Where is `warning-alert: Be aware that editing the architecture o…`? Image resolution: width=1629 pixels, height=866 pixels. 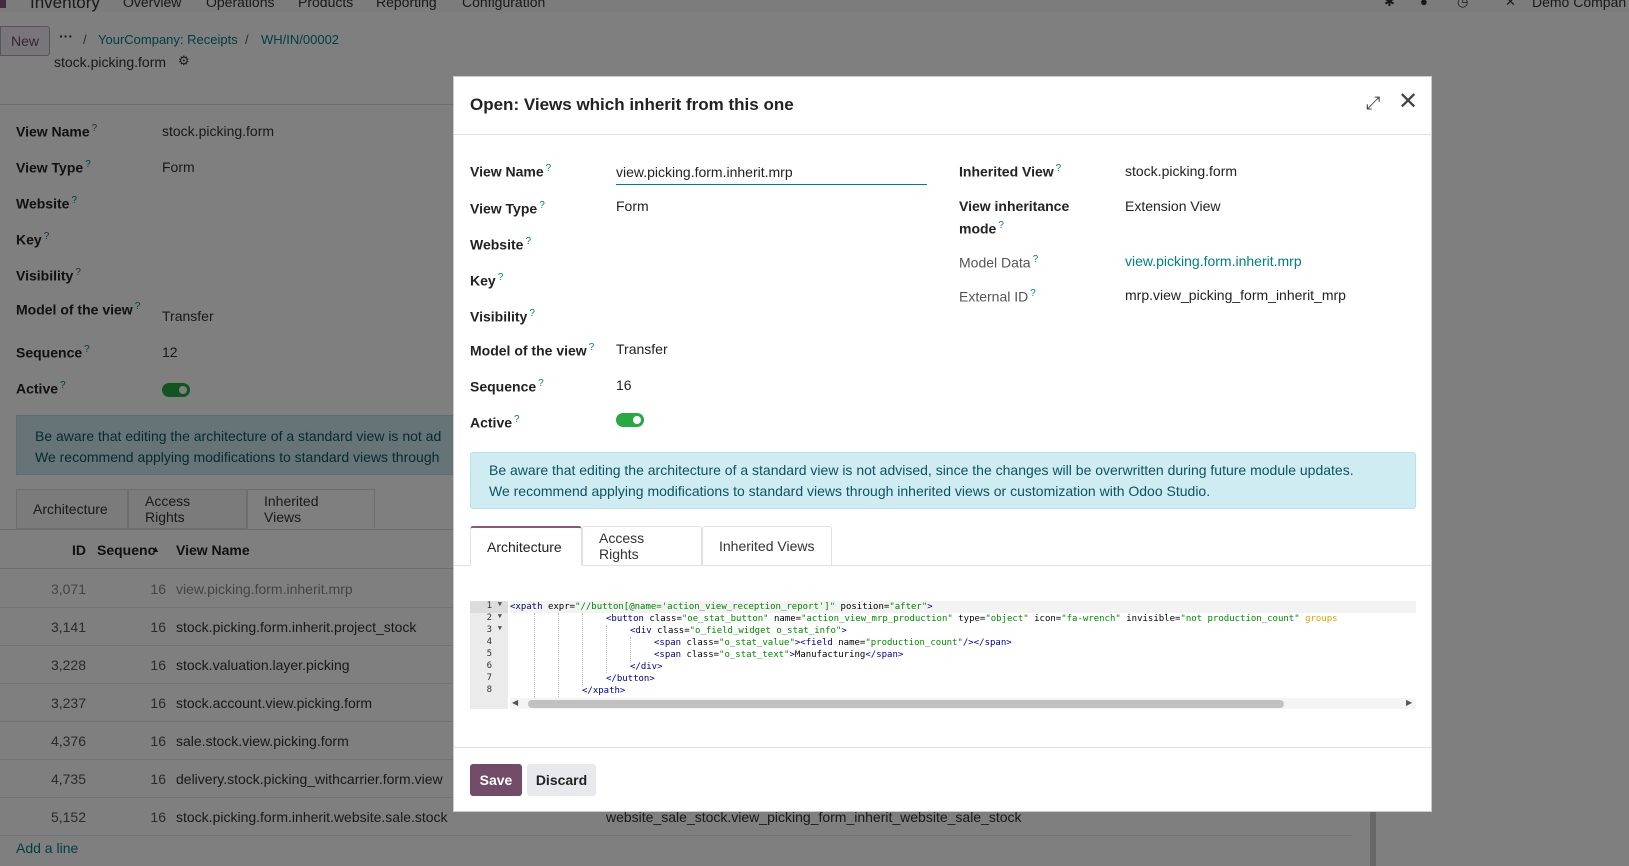 warning-alert: Be aware that editing the architecture o… is located at coordinates (943, 480).